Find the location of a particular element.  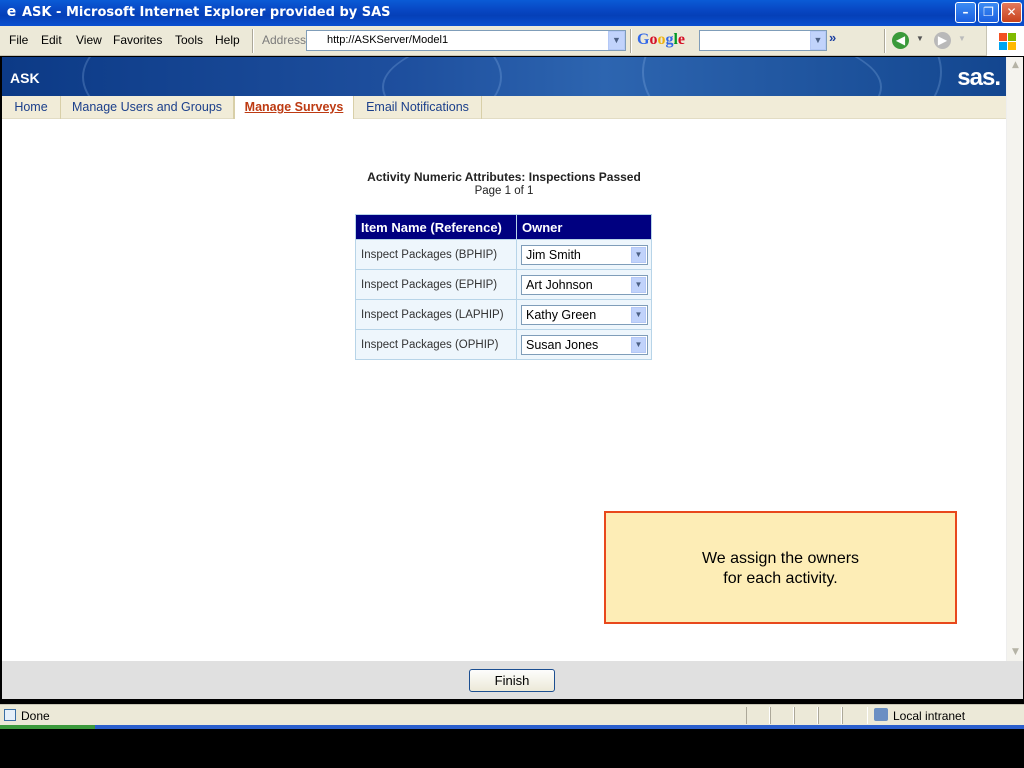

menu-favorites: Favorites is located at coordinates (137, 40).